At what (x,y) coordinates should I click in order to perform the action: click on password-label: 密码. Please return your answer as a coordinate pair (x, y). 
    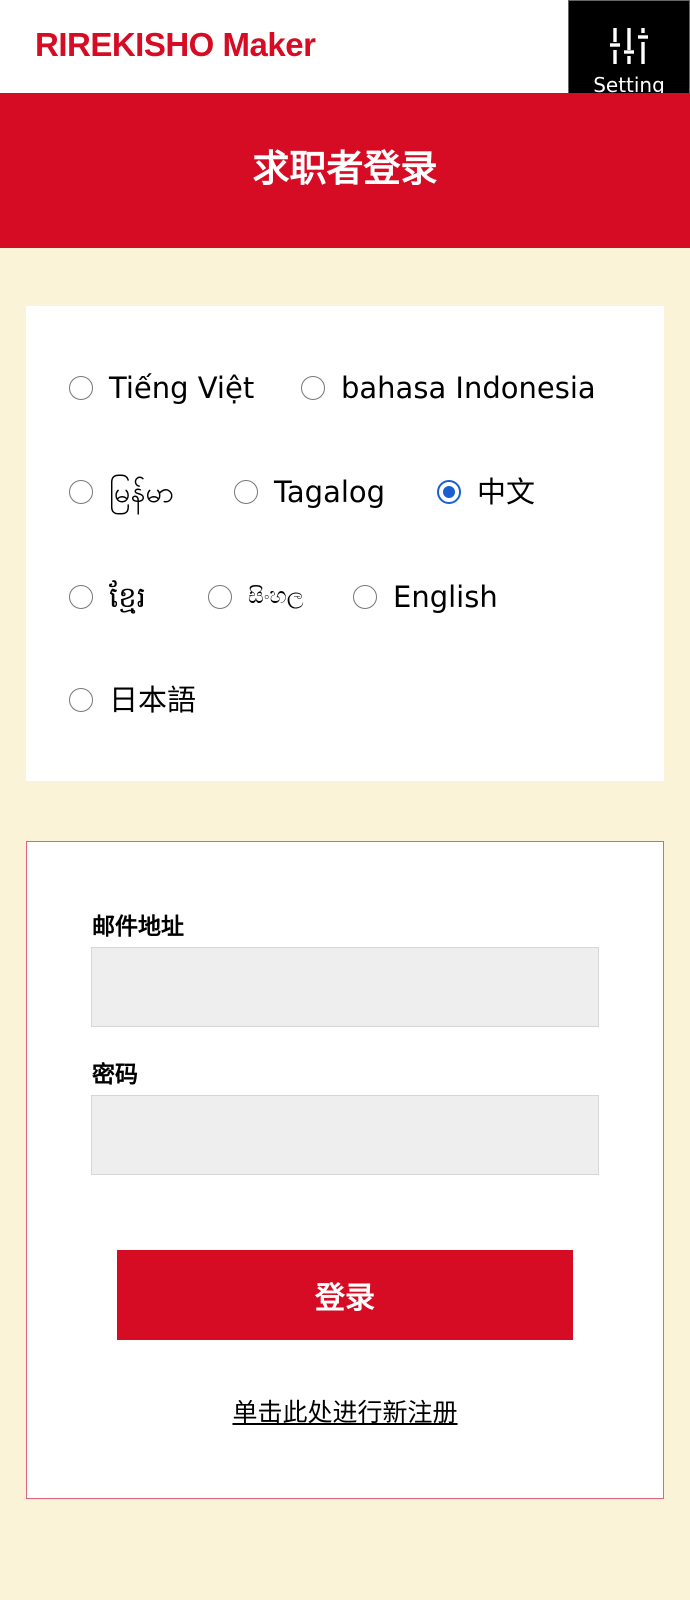
    Looking at the image, I should click on (115, 1075).